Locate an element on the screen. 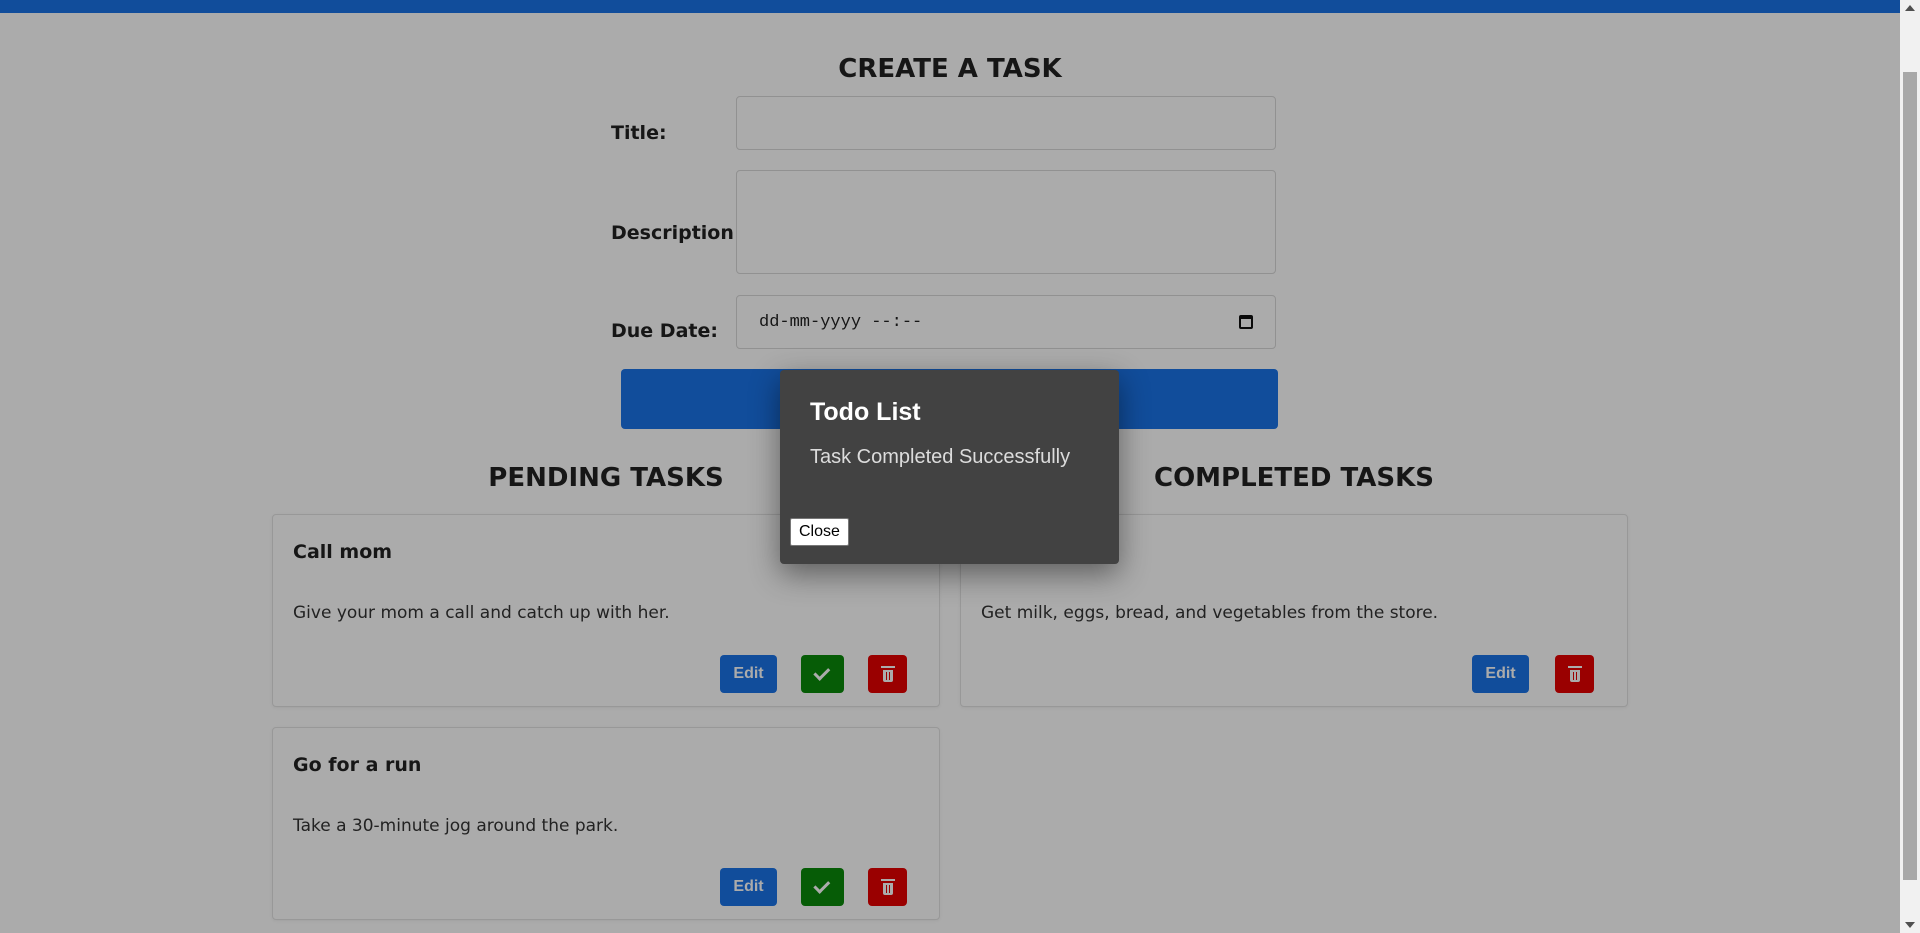 Image resolution: width=1920 pixels, height=933 pixels. dialog-message: Task Completed Successfully is located at coordinates (940, 457).